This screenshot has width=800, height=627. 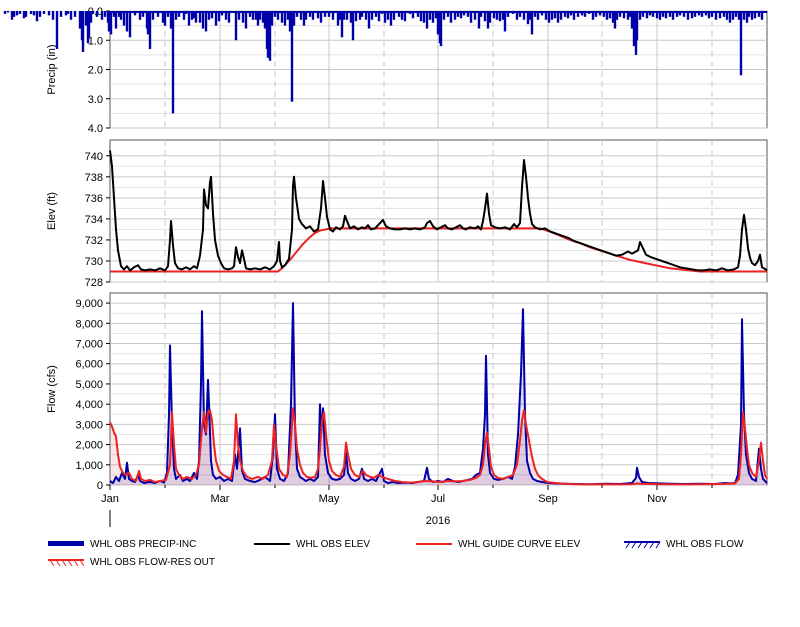 I want to click on y-tick-label: 736, so click(x=94, y=199).